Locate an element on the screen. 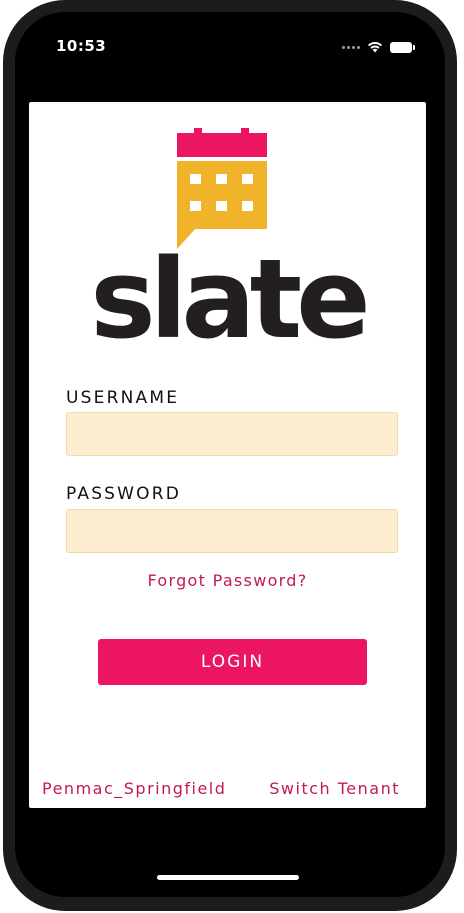  username-input is located at coordinates (232, 434).